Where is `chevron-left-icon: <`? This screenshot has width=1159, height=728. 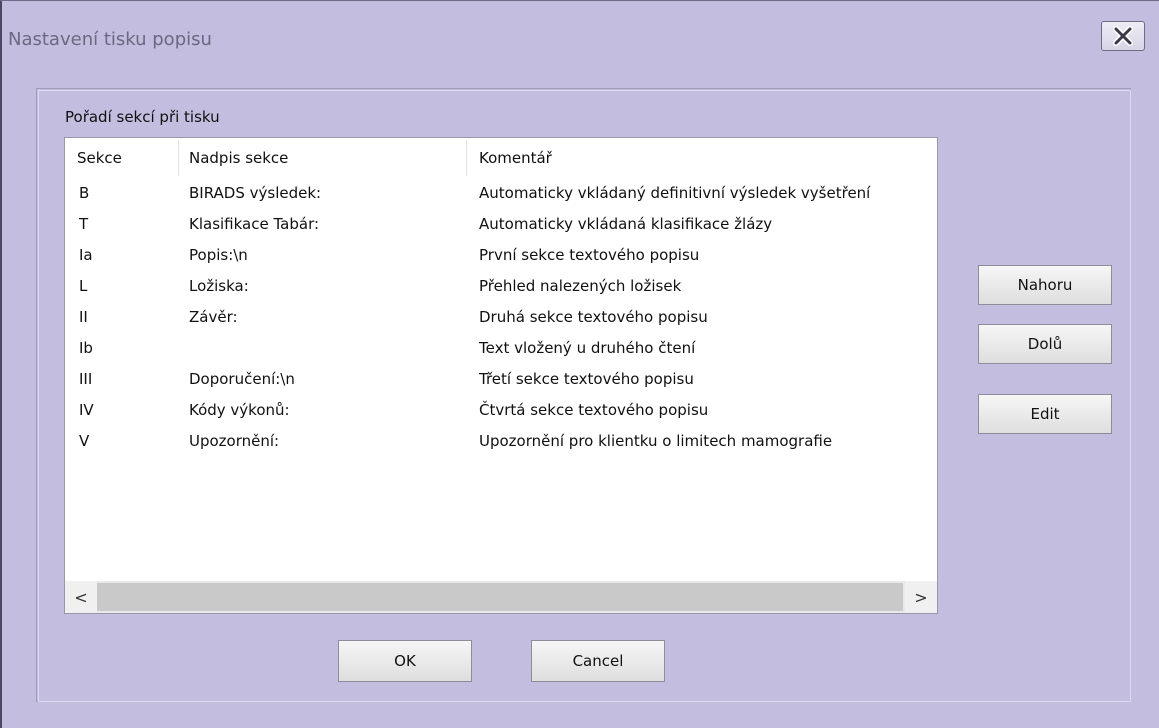
chevron-left-icon: < is located at coordinates (81, 597).